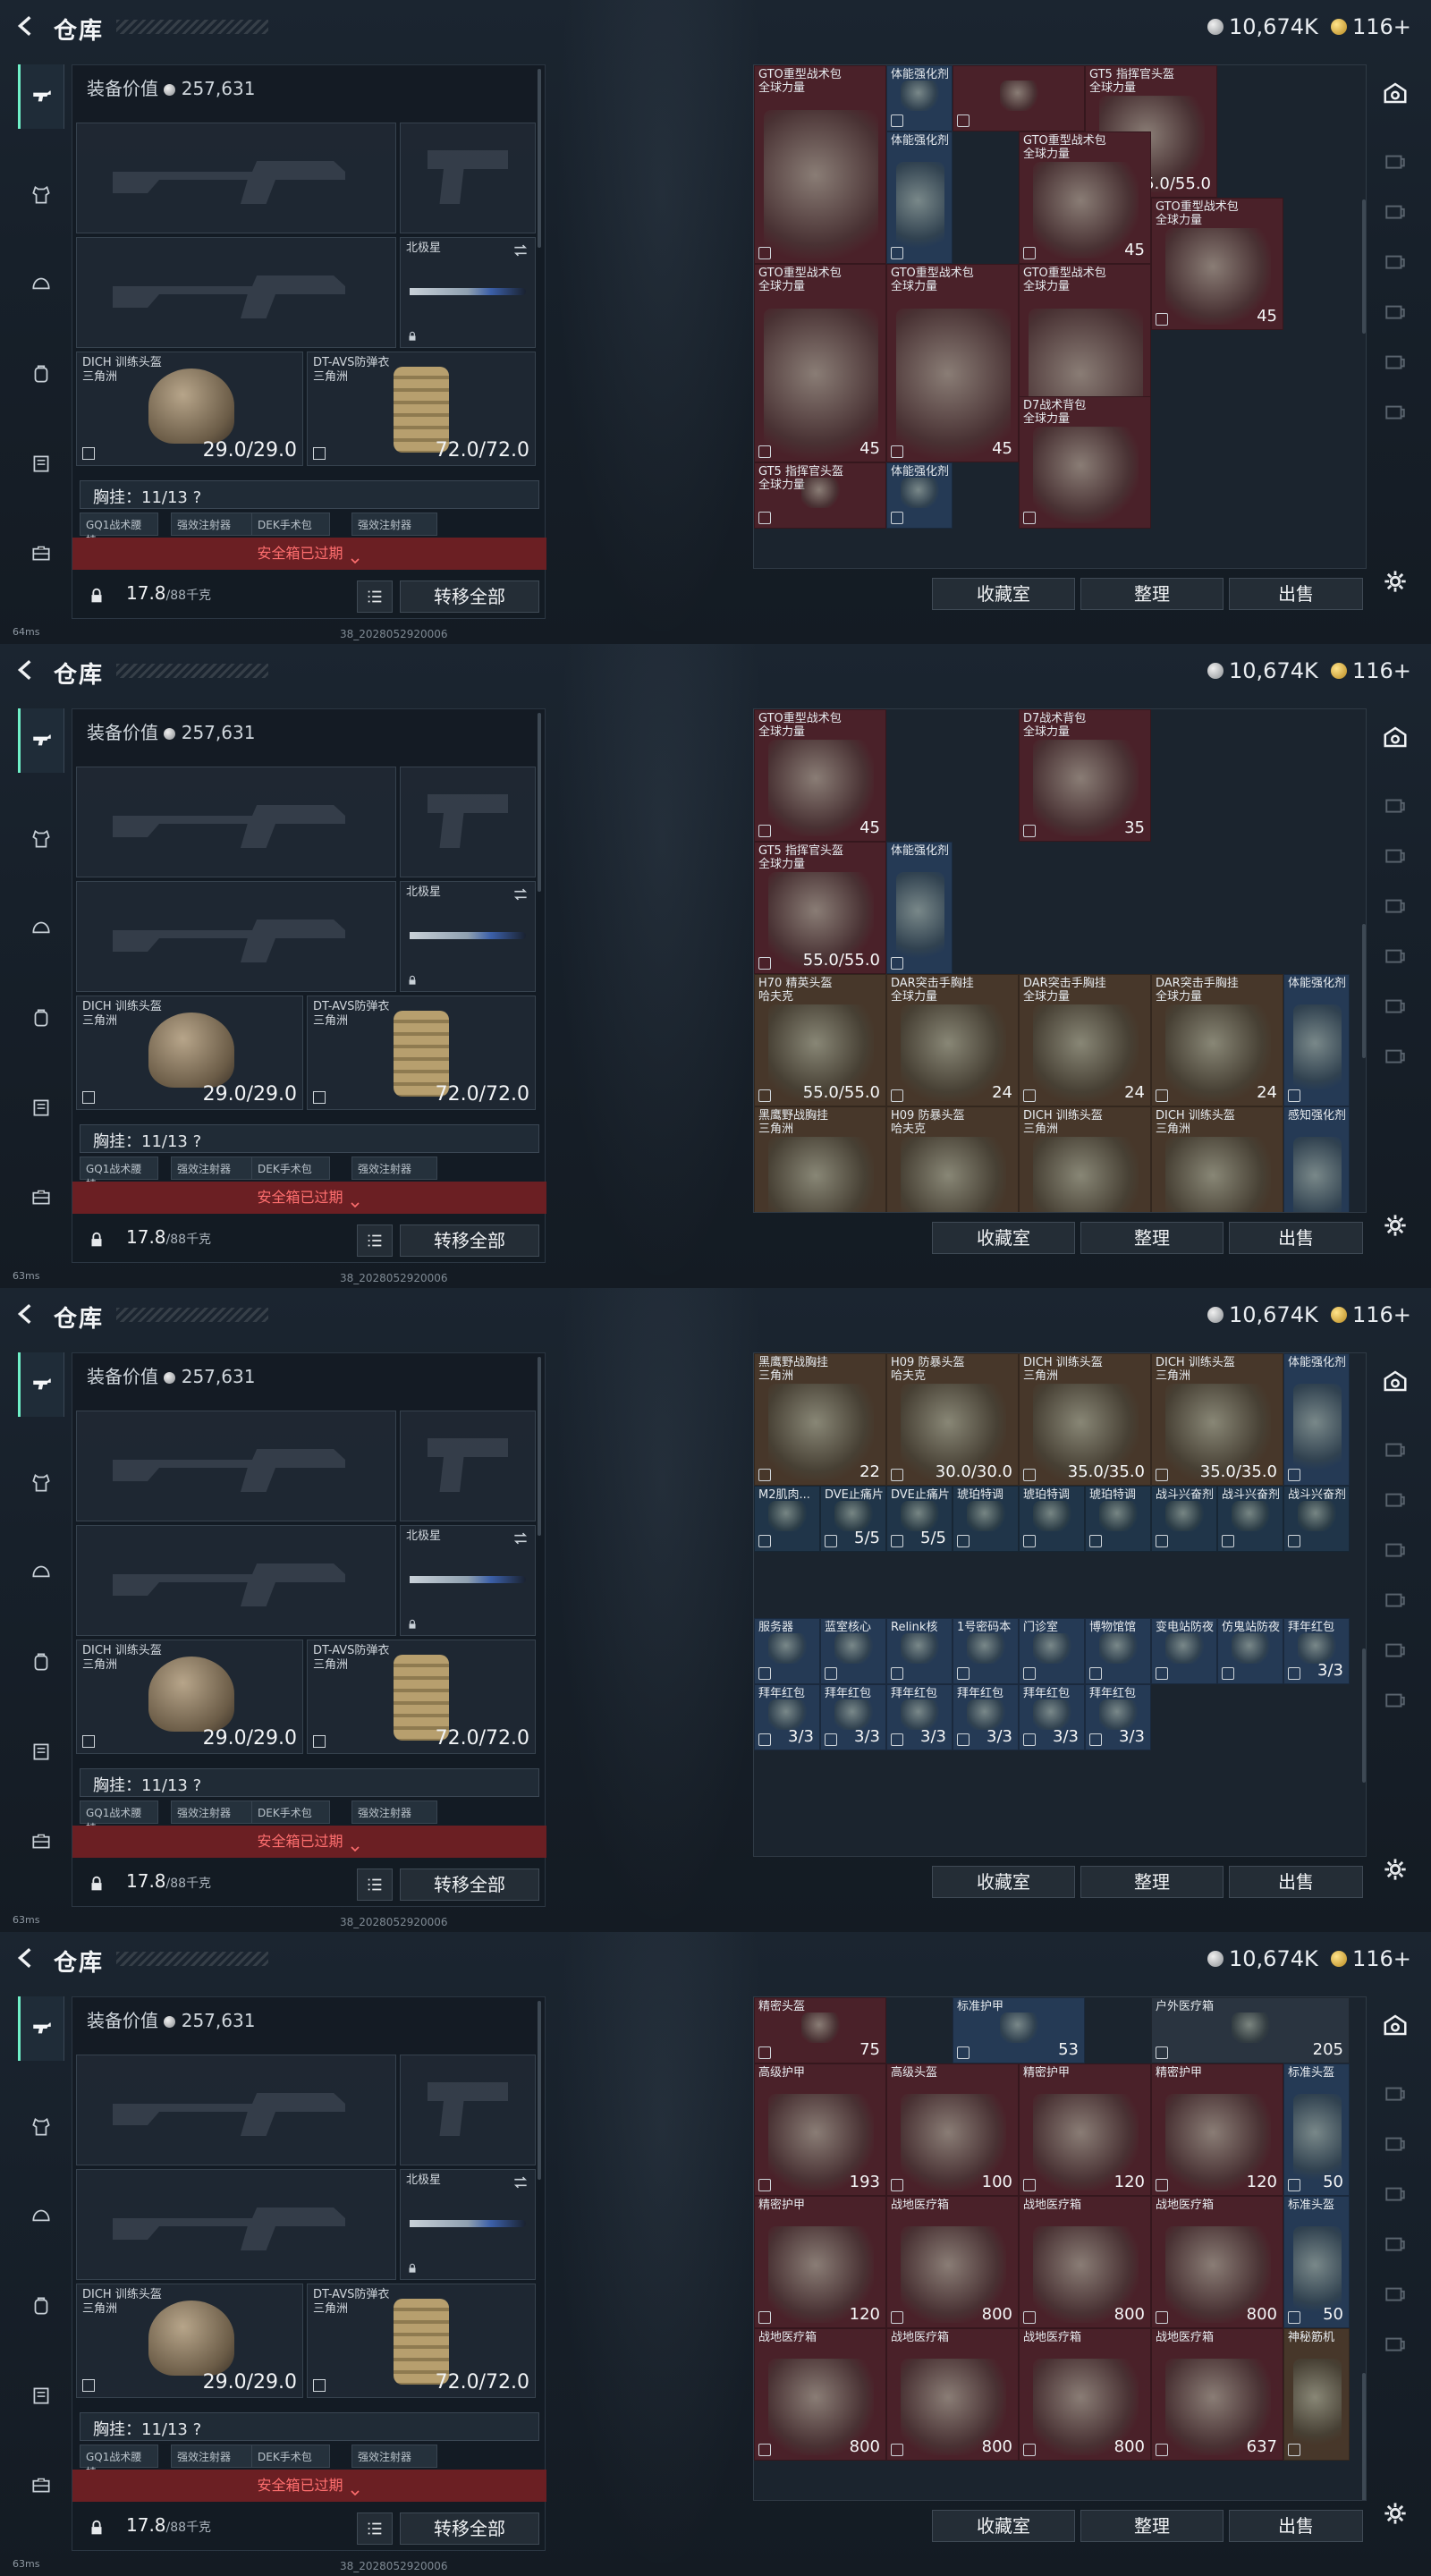  What do you see at coordinates (820, 908) in the screenshot?
I see `storage-item: GT5 指挥官头盔 全球力量 55.0/55.0` at bounding box center [820, 908].